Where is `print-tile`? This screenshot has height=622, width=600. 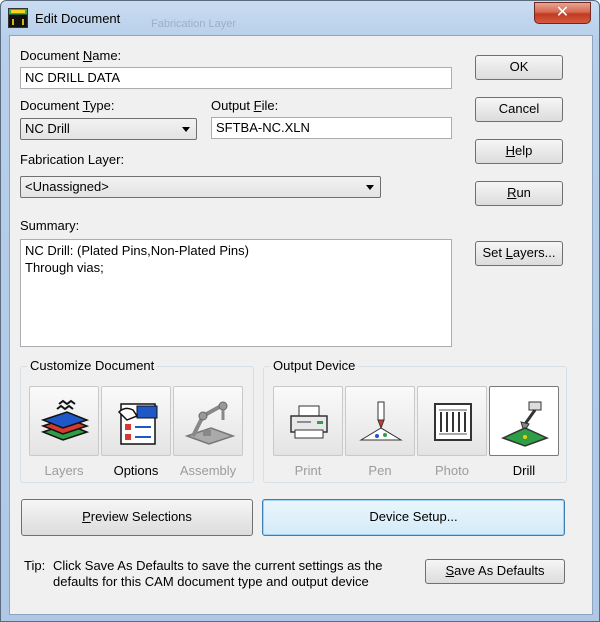 print-tile is located at coordinates (308, 421).